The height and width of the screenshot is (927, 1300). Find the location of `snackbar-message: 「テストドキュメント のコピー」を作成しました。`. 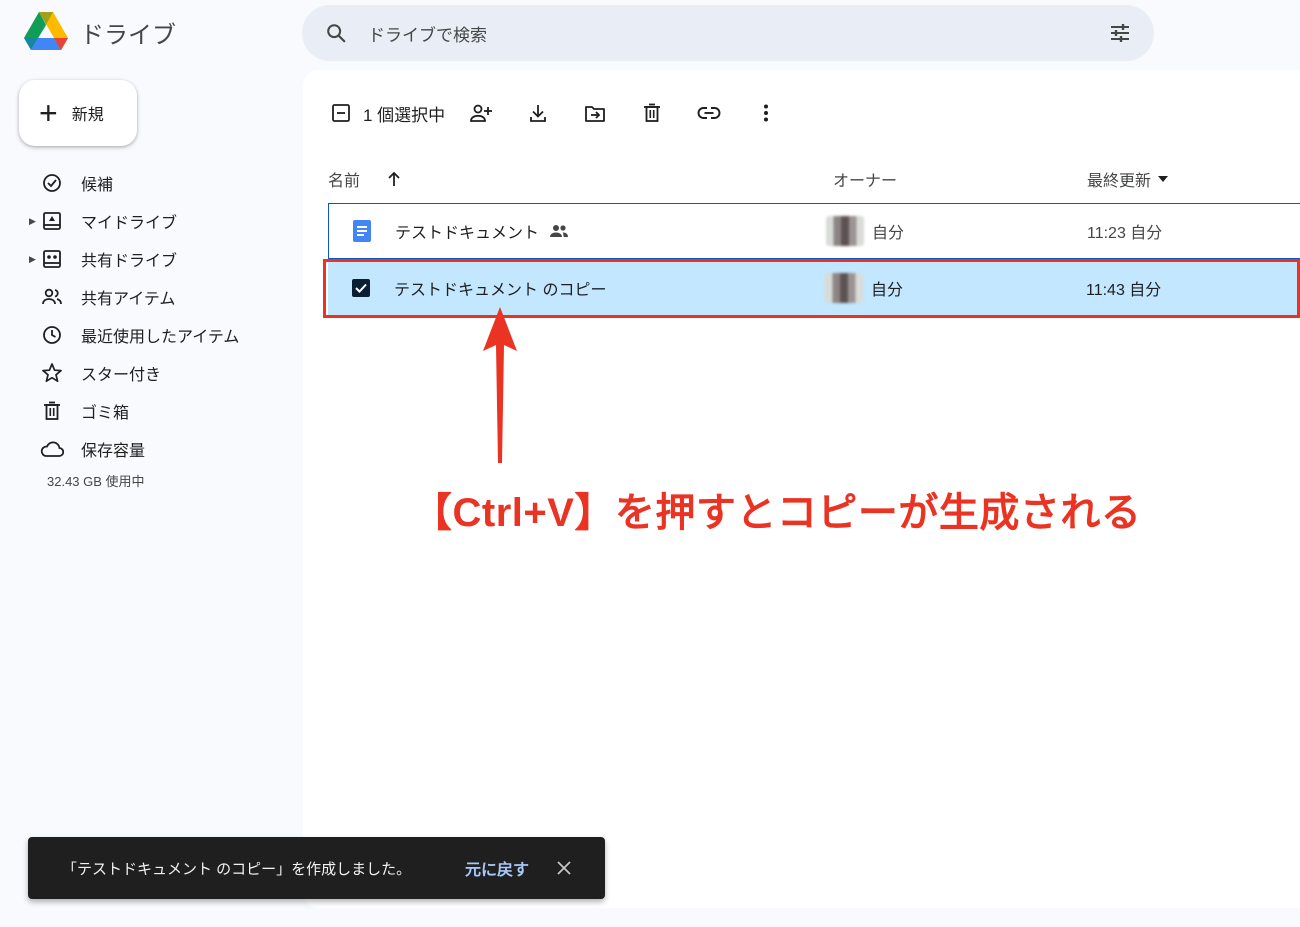

snackbar-message: 「テストドキュメント のコピー」を作成しました。 is located at coordinates (237, 869).